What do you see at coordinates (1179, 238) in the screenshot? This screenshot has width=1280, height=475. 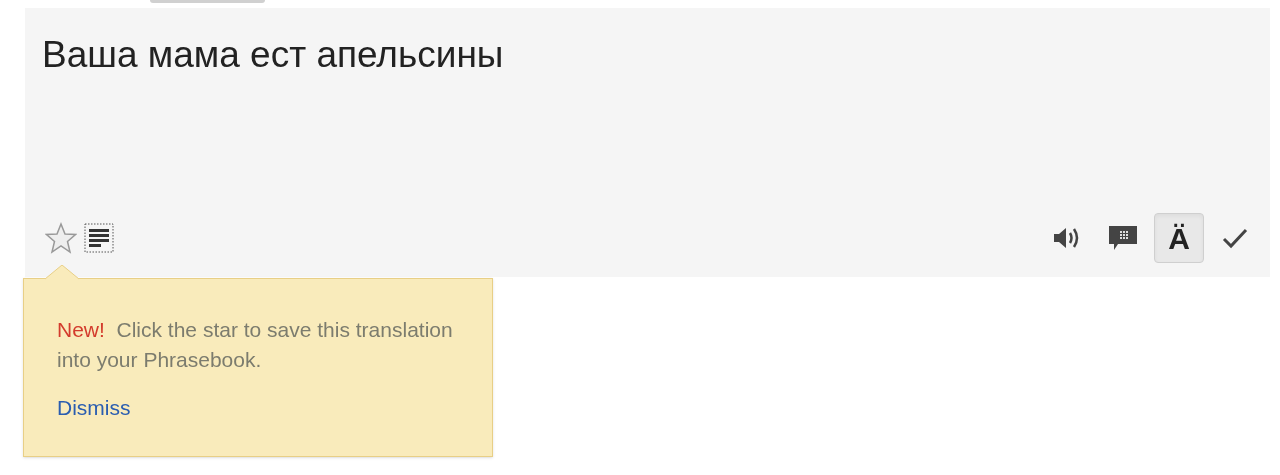 I see `romanization-button: Ä` at bounding box center [1179, 238].